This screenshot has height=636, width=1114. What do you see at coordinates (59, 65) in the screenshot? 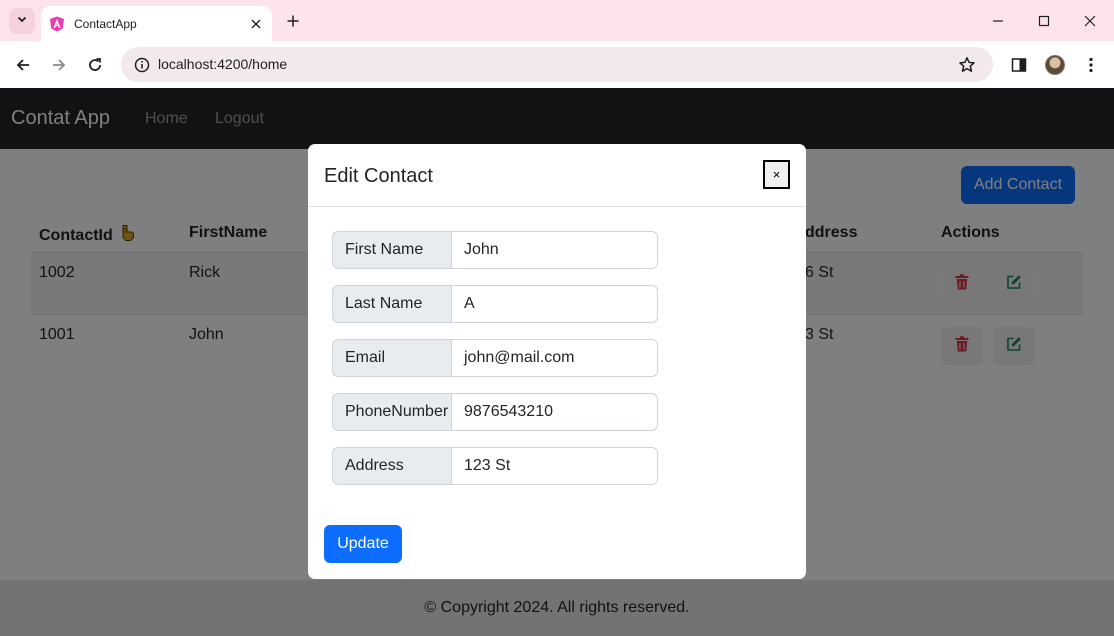
I see `forward-arrow-icon` at bounding box center [59, 65].